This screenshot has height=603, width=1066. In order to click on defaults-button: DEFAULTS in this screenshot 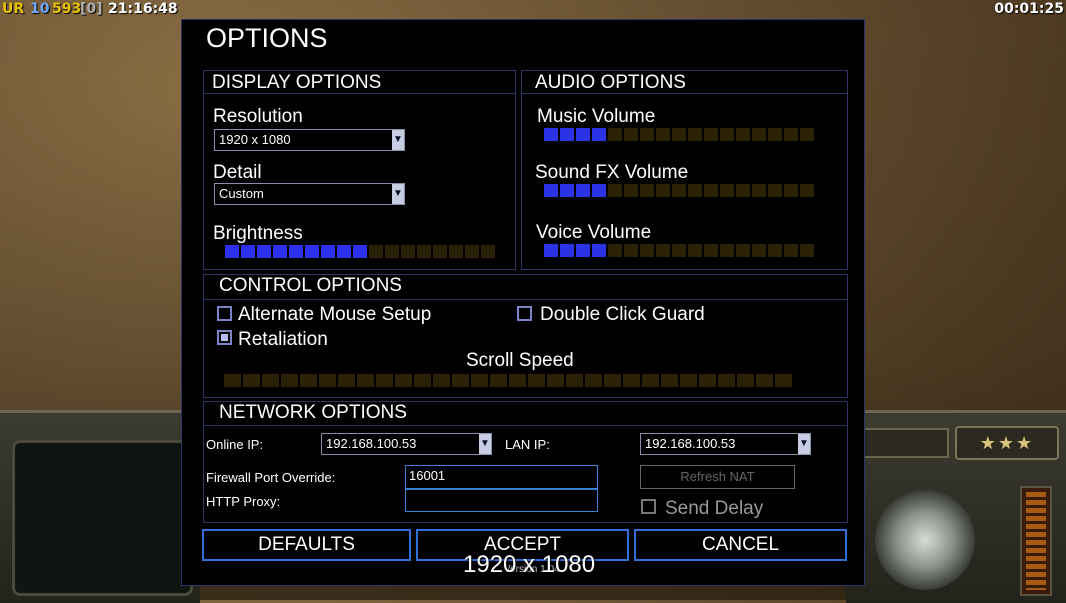, I will do `click(306, 545)`.